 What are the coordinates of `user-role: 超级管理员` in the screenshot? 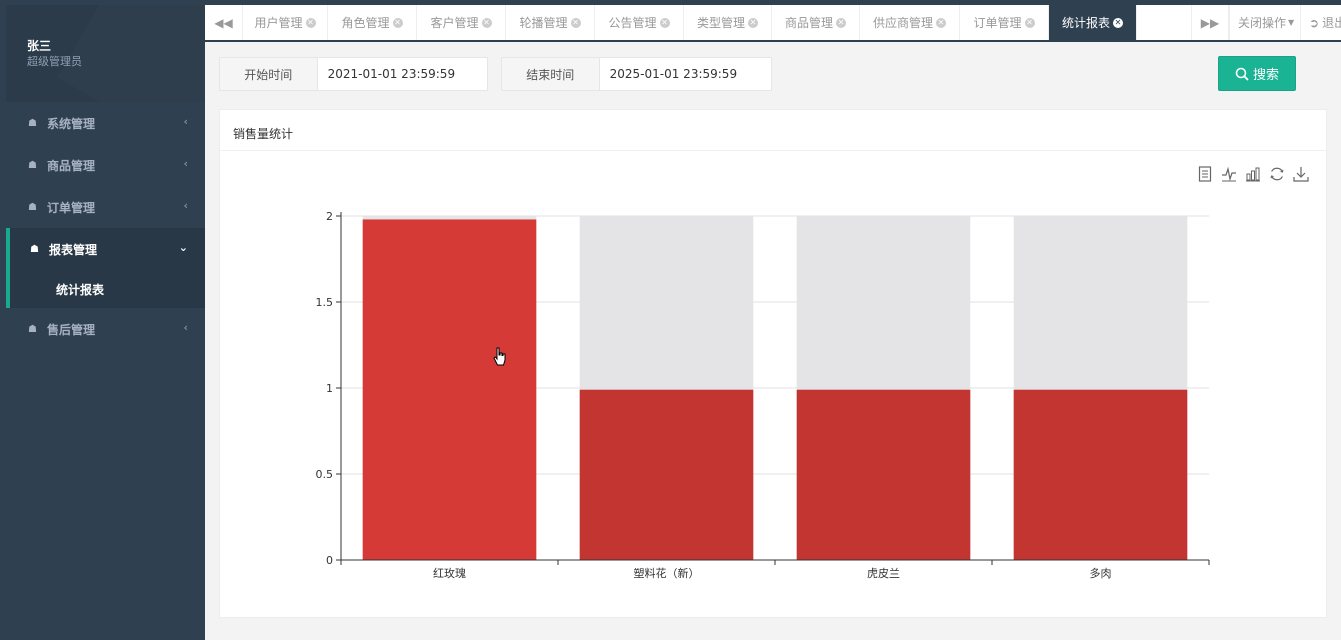 It's located at (54, 61).